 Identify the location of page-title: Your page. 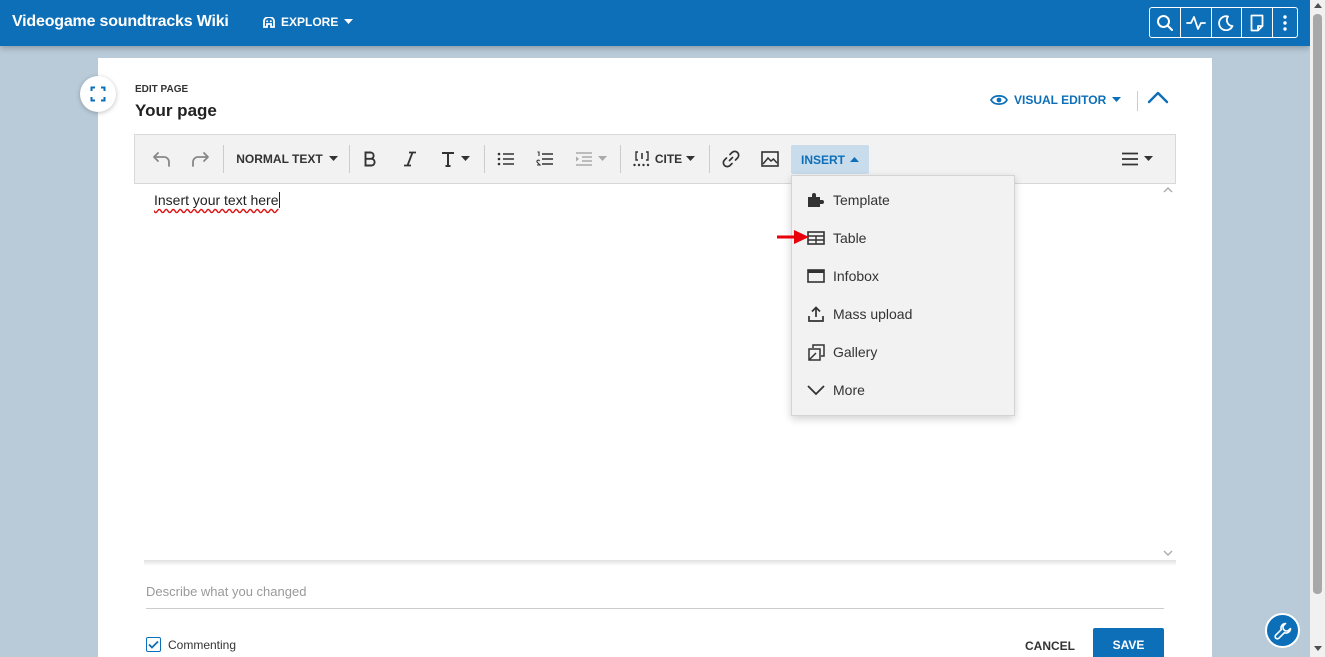
(176, 110).